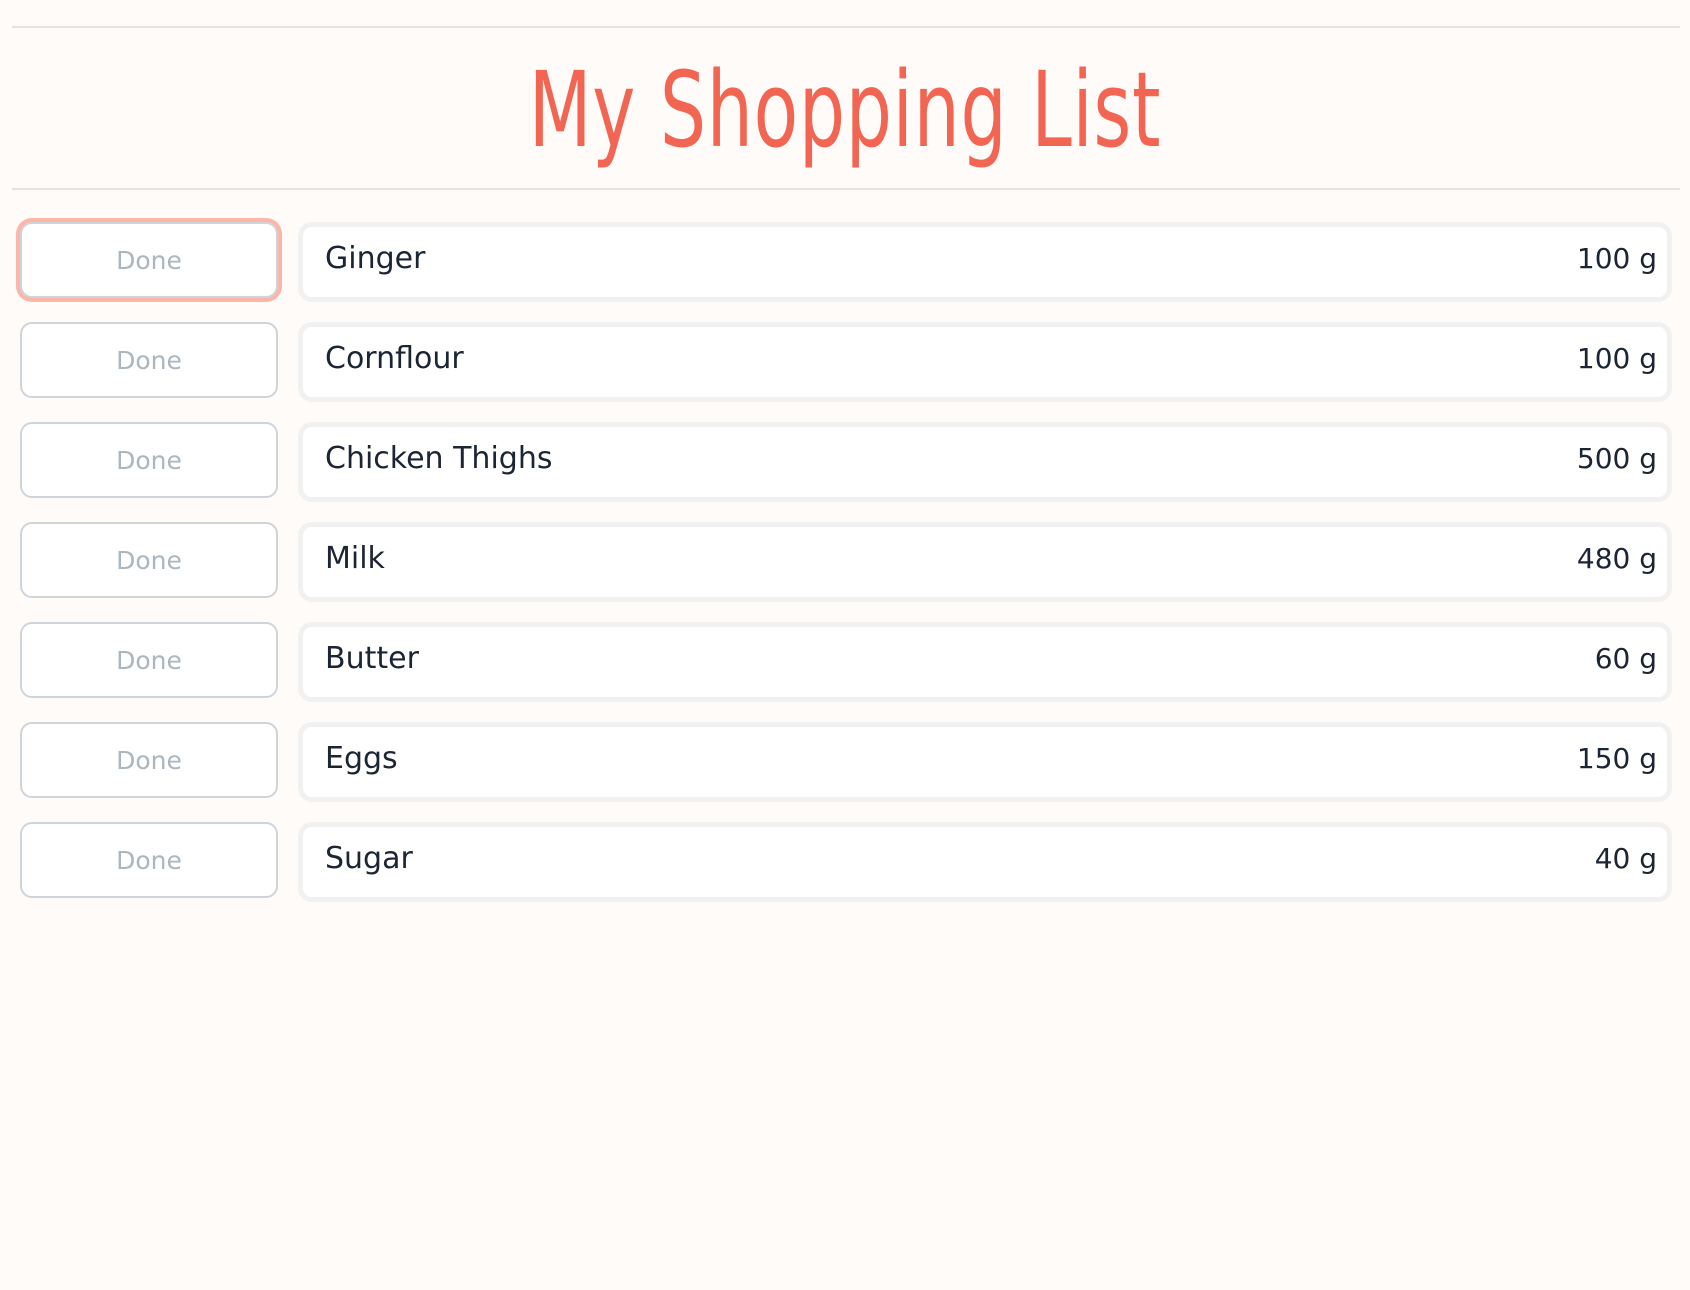  What do you see at coordinates (375, 258) in the screenshot?
I see `item-name: Ginger` at bounding box center [375, 258].